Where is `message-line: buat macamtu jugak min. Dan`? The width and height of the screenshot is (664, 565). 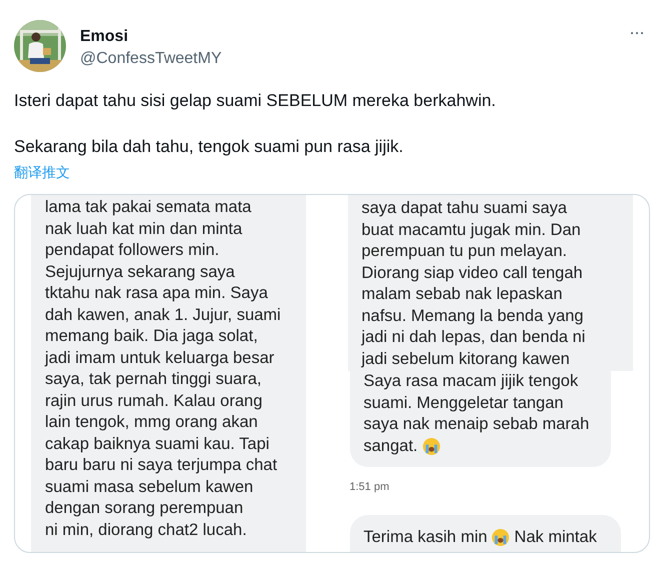
message-line: buat macamtu jugak min. Dan is located at coordinates (472, 230).